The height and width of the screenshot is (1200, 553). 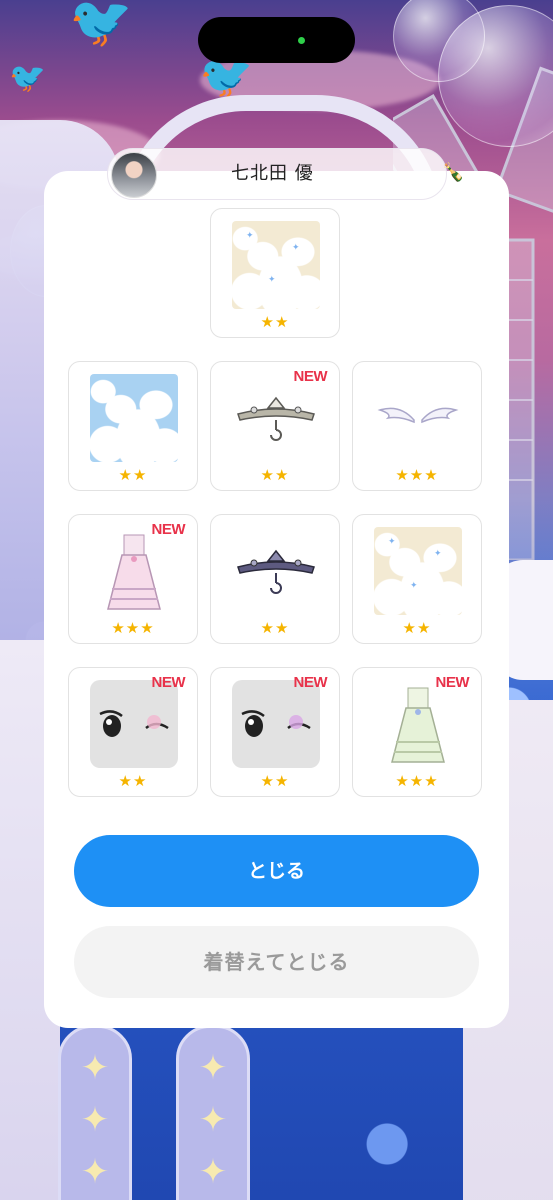 What do you see at coordinates (134, 572) in the screenshot?
I see `pink-dress-icon` at bounding box center [134, 572].